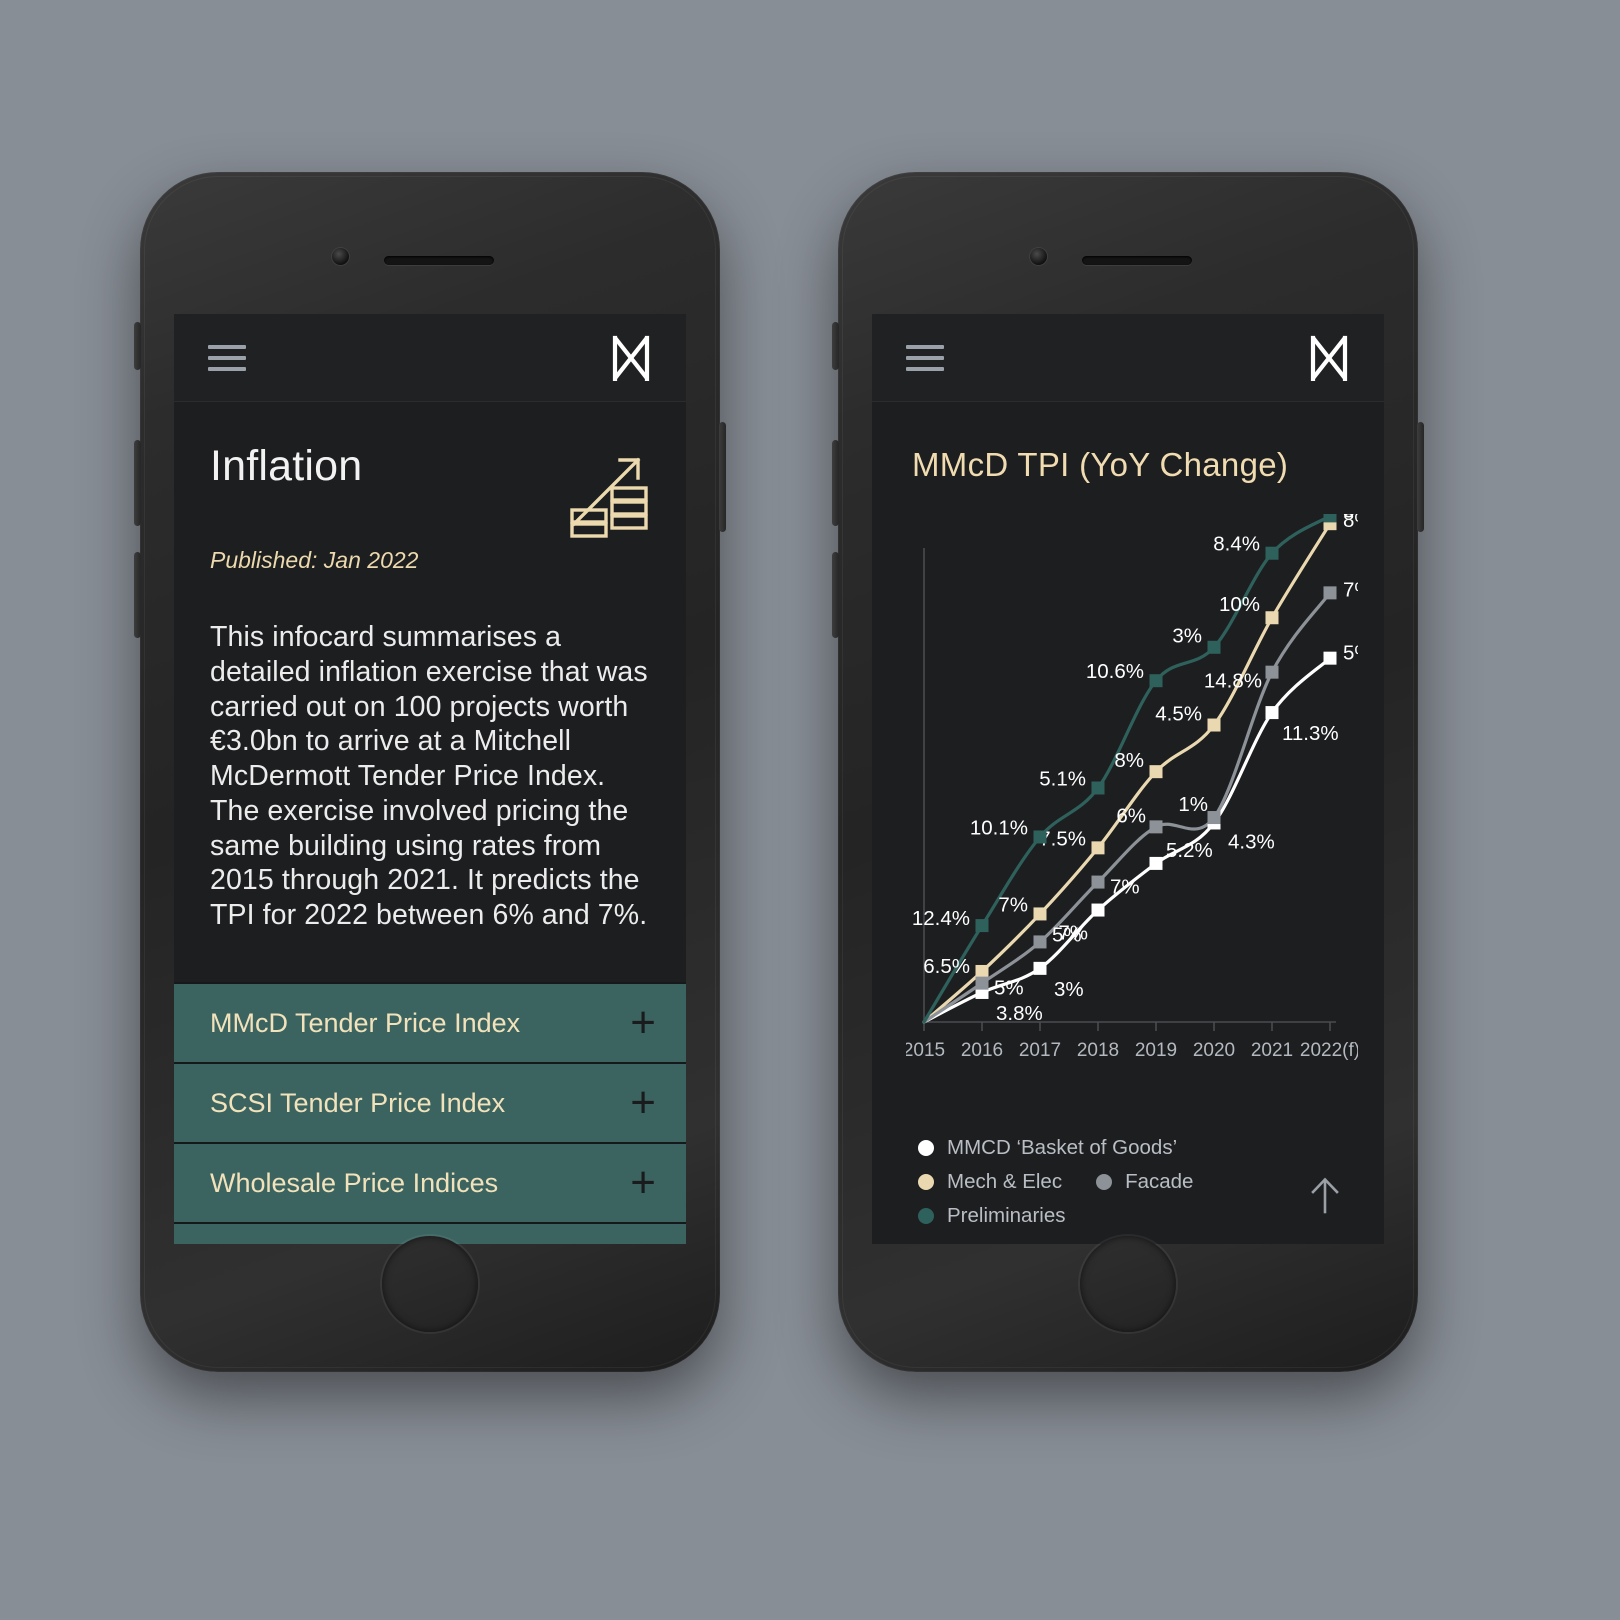 This screenshot has width=1620, height=1620. What do you see at coordinates (1329, 1050) in the screenshot?
I see `x-axis-tick-label: 2022(f)` at bounding box center [1329, 1050].